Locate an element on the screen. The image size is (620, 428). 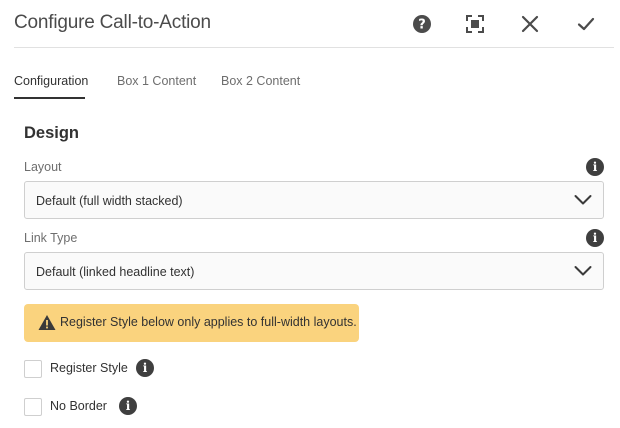
close-button is located at coordinates (530, 24).